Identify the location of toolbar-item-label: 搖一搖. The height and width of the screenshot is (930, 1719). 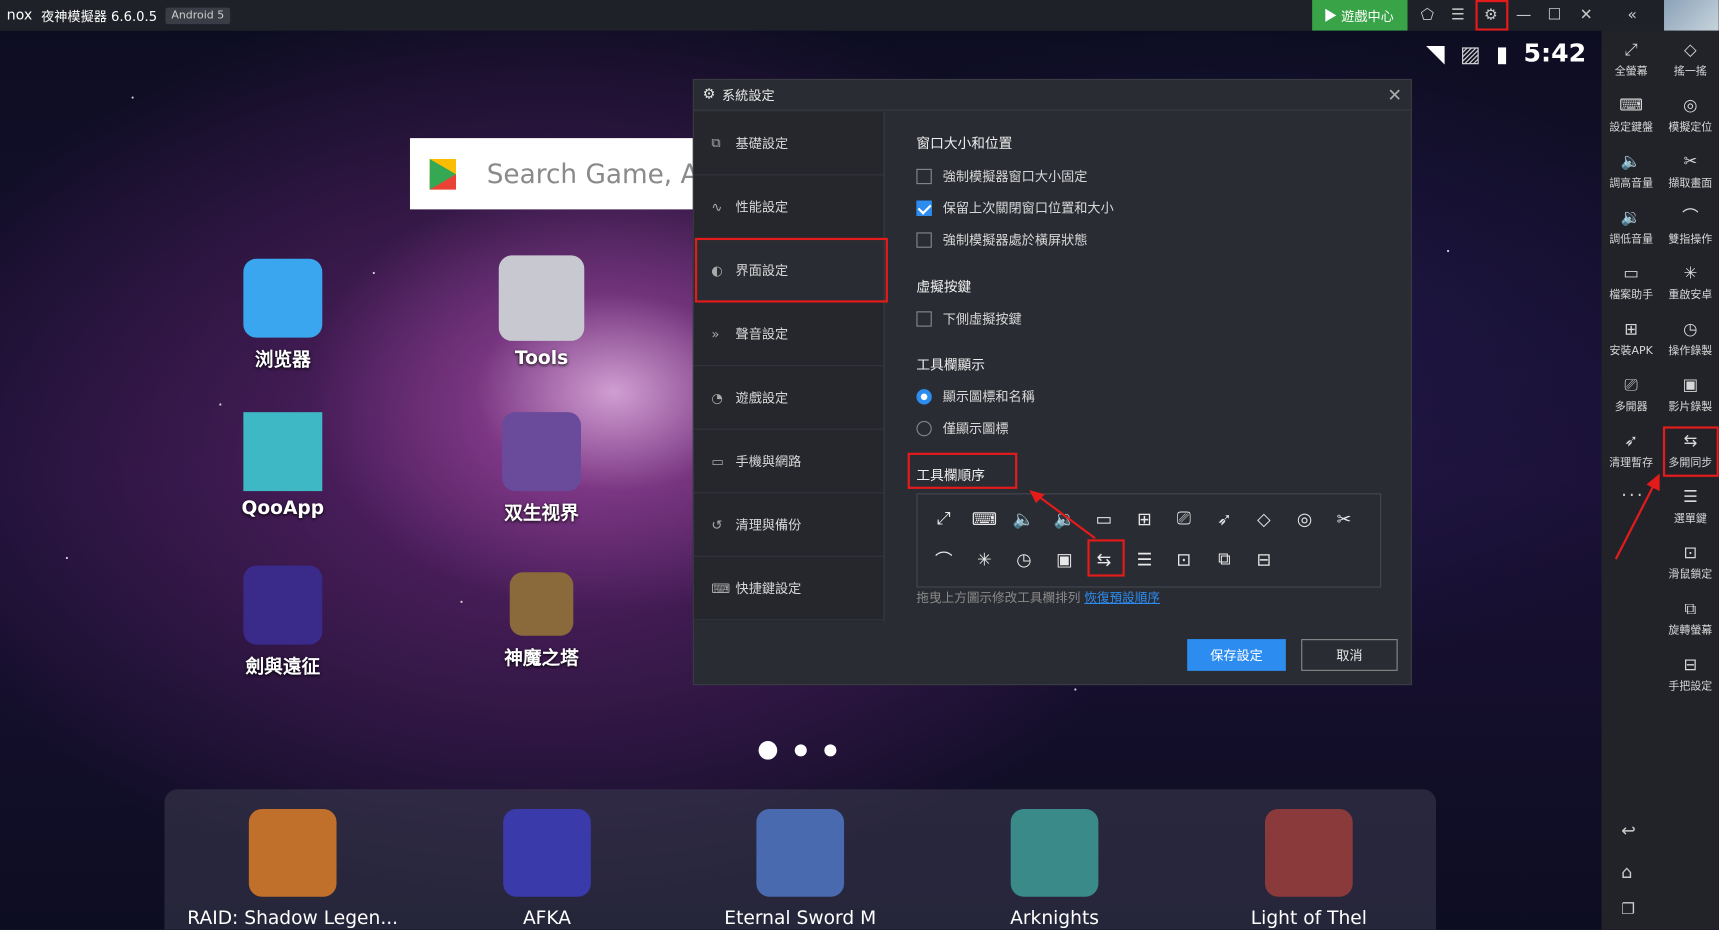
(1690, 71).